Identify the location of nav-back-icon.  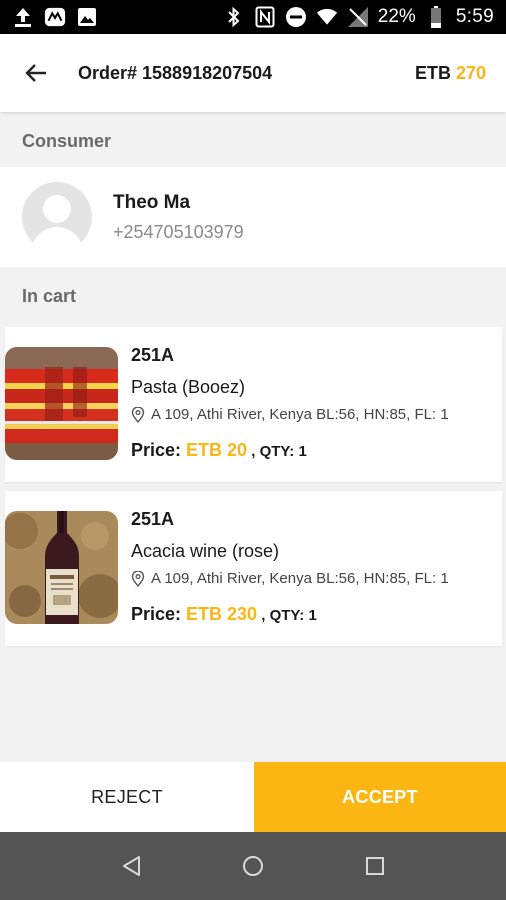
(131, 866).